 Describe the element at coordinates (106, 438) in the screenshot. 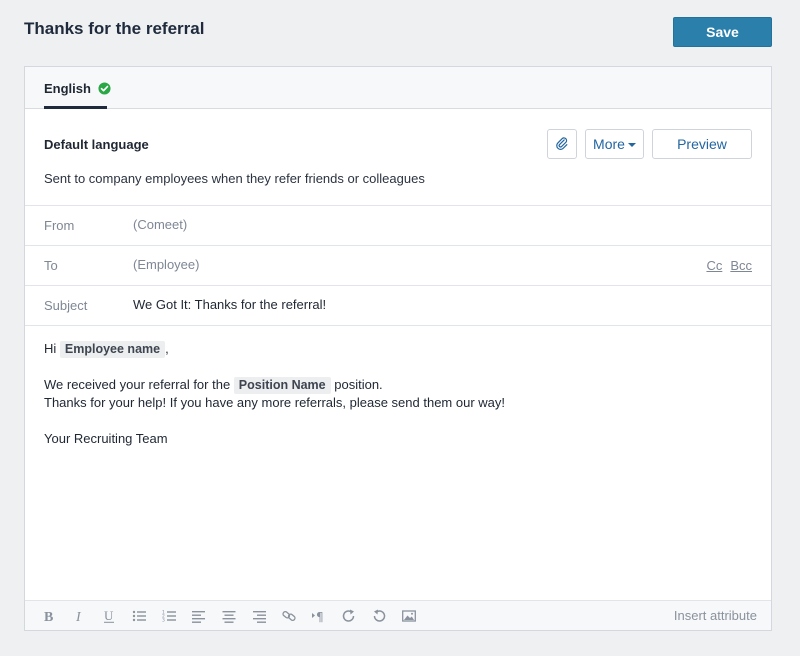

I see `signature-line: Your Recruiting Team` at that location.